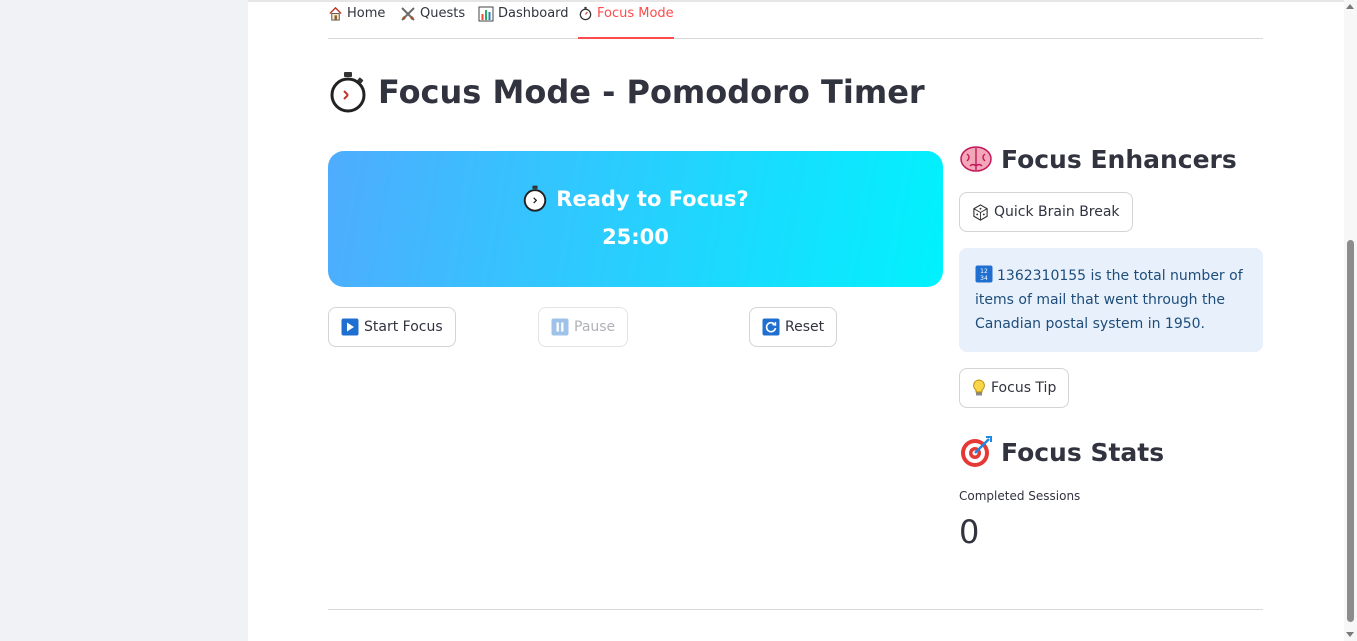 Image resolution: width=1357 pixels, height=641 pixels. Describe the element at coordinates (969, 532) in the screenshot. I see `completed-sessions-value: 0` at that location.